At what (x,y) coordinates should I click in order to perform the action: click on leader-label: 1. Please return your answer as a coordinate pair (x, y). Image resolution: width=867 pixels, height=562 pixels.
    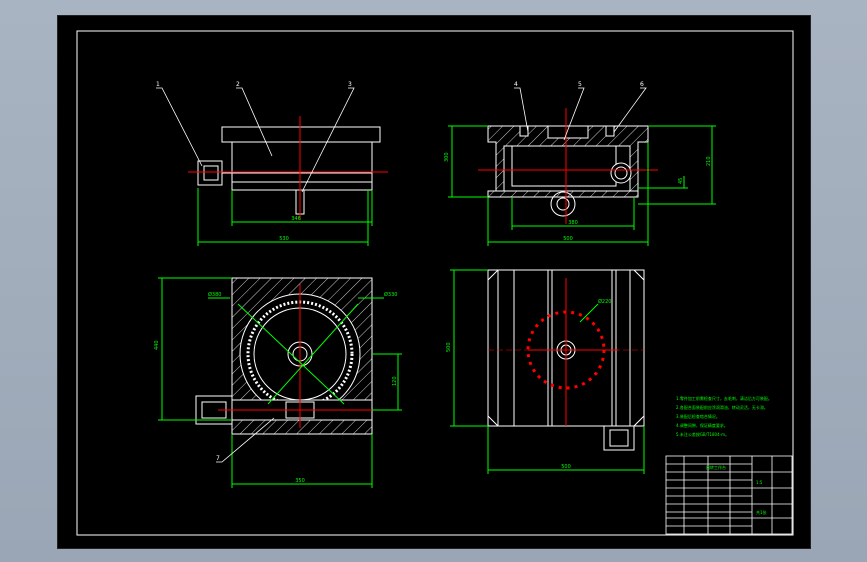
    Looking at the image, I should click on (158, 84).